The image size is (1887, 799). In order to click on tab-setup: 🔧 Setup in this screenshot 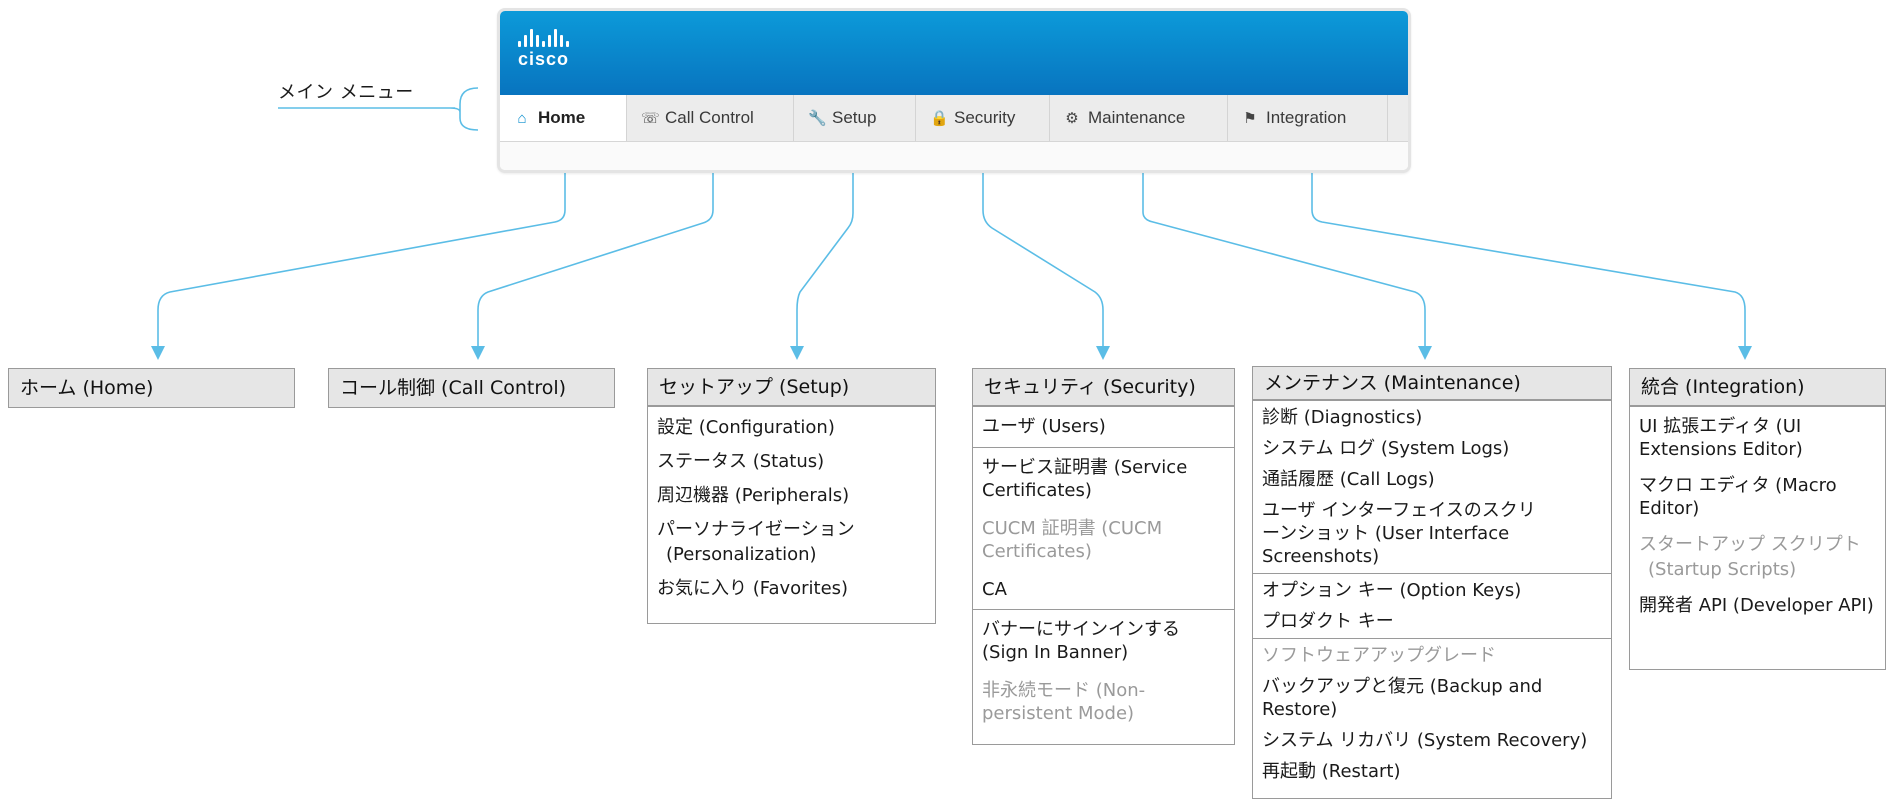, I will do `click(855, 118)`.